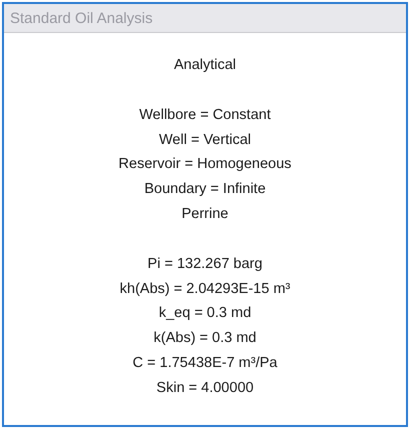 The height and width of the screenshot is (432, 414). What do you see at coordinates (81, 18) in the screenshot?
I see `window-title: Standard Oil Analysis` at bounding box center [81, 18].